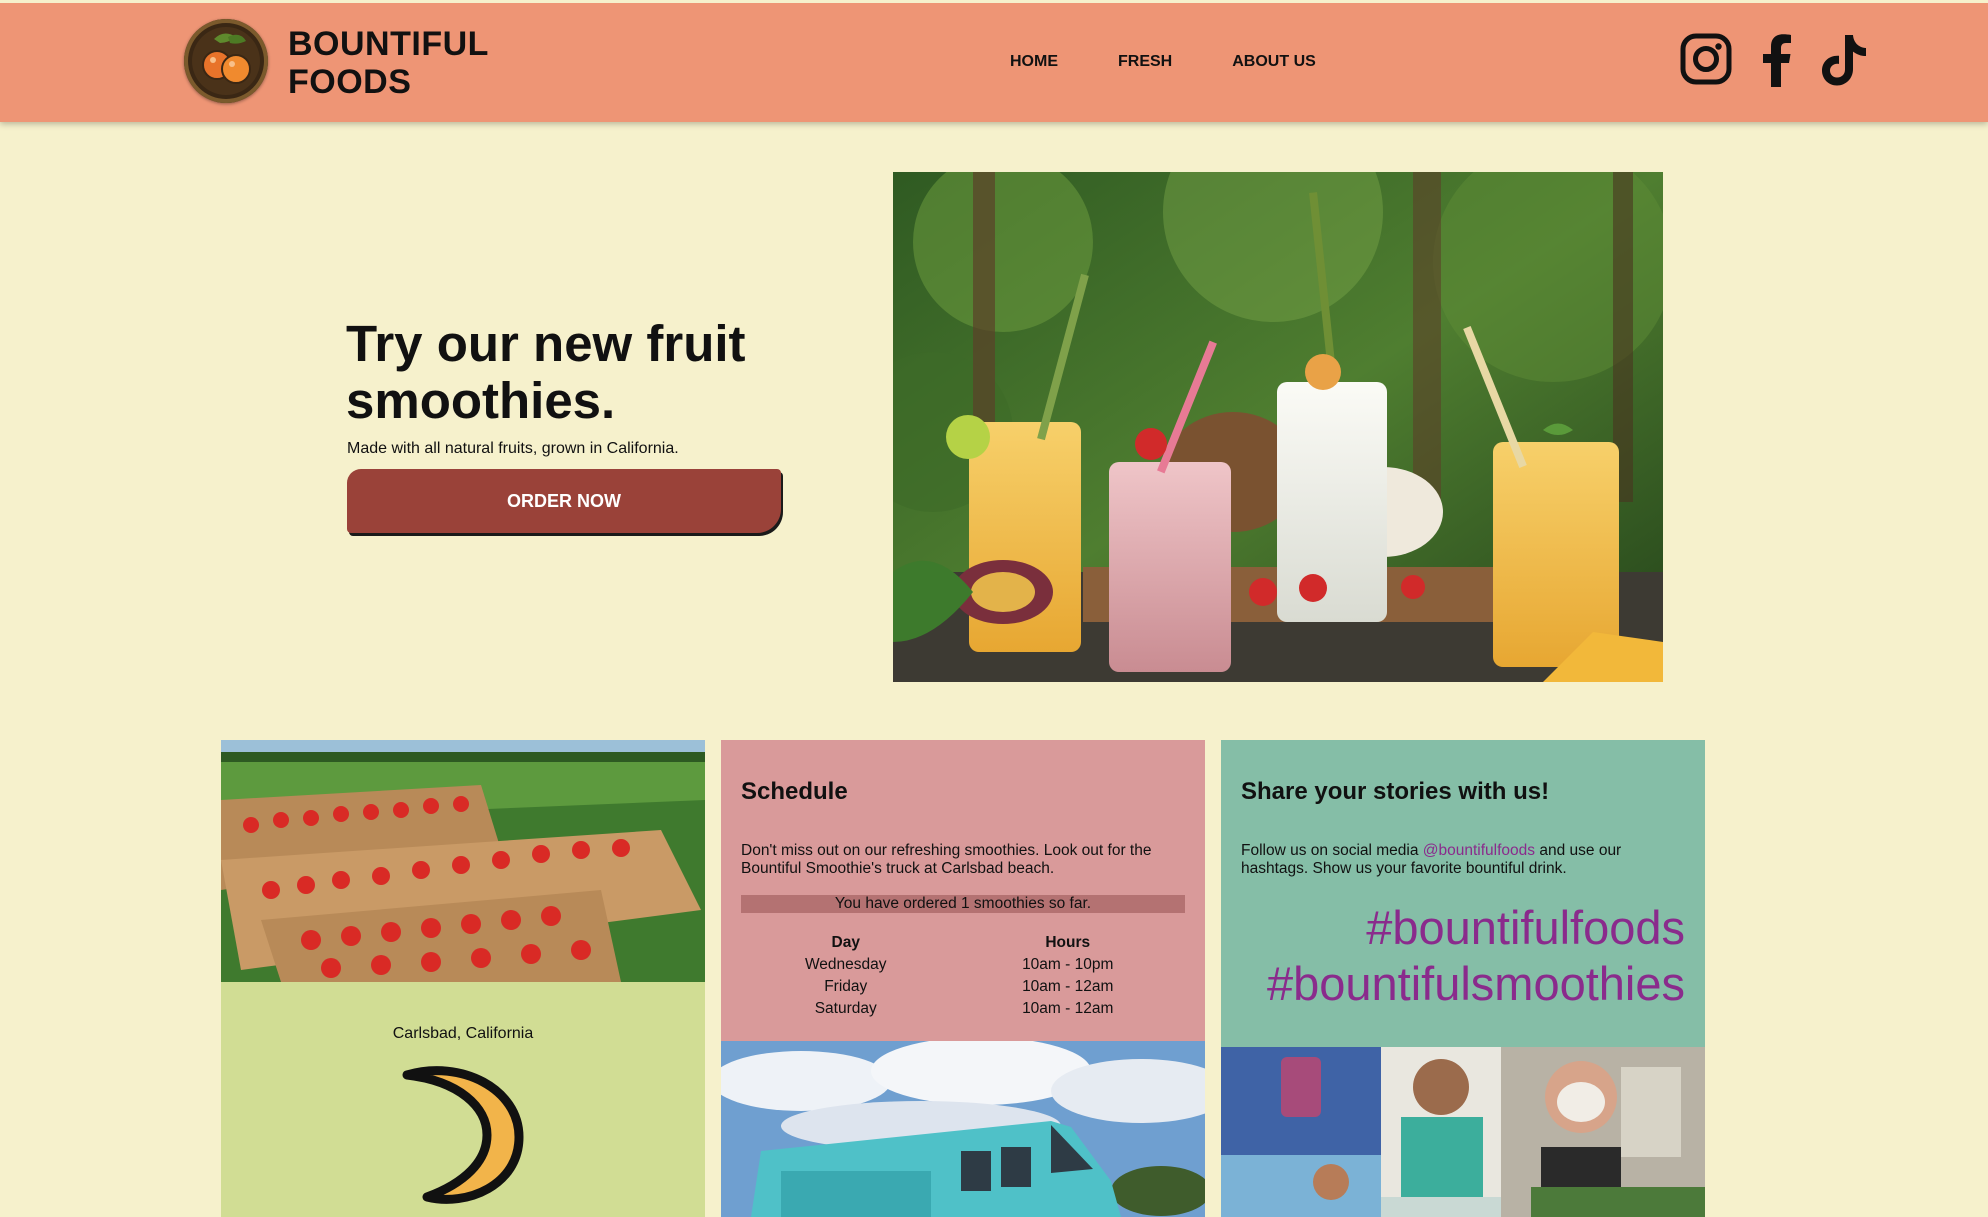 This screenshot has height=1217, width=1988. What do you see at coordinates (1463, 1132) in the screenshot?
I see `customer-photo-collage` at bounding box center [1463, 1132].